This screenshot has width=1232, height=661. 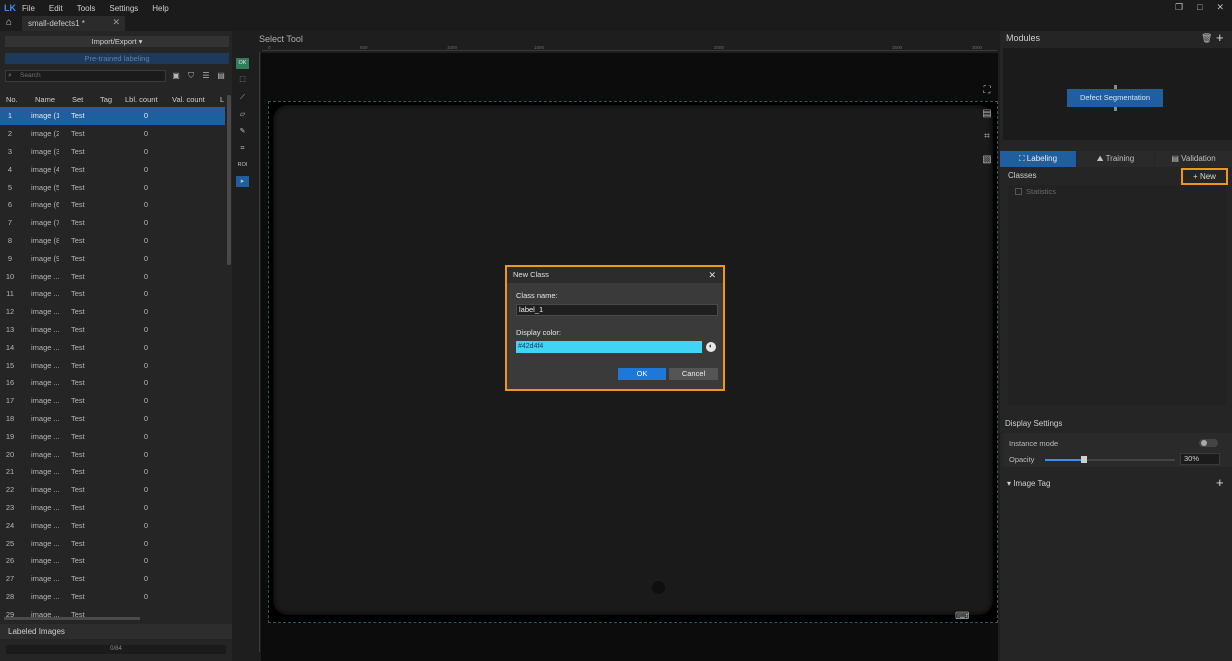 I want to click on dialog-close-icon: ✕, so click(x=712, y=275).